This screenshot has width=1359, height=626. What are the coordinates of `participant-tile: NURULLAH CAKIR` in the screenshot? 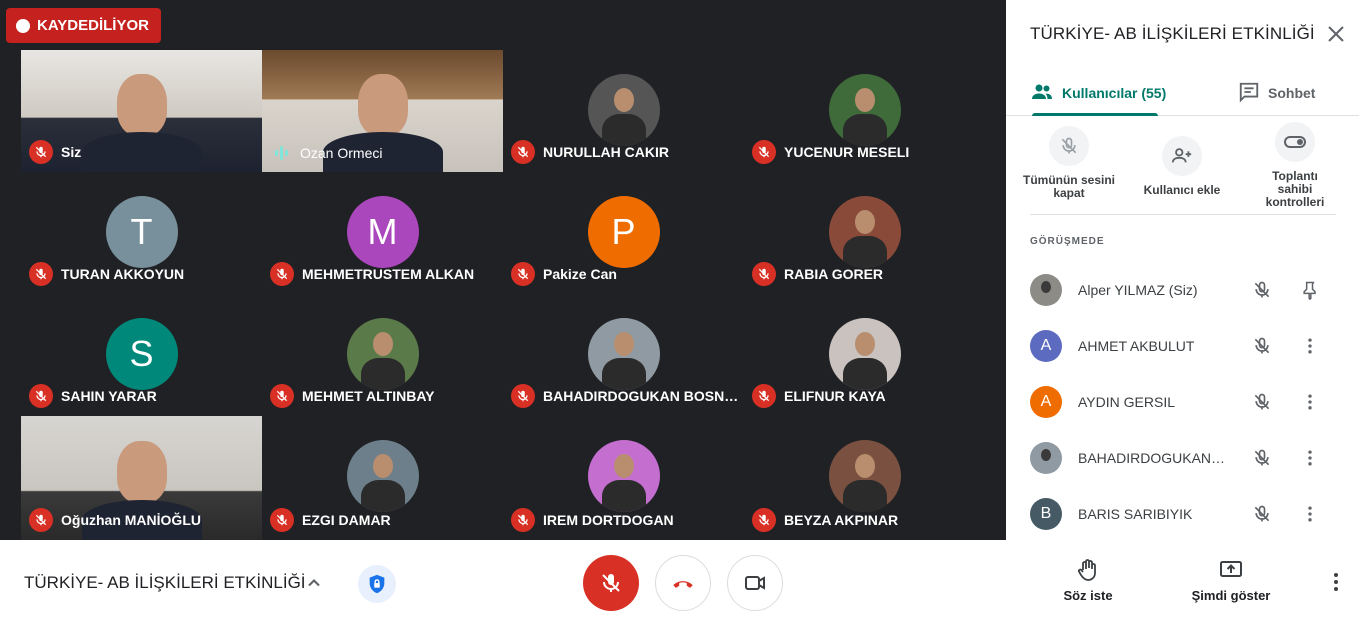 It's located at (623, 111).